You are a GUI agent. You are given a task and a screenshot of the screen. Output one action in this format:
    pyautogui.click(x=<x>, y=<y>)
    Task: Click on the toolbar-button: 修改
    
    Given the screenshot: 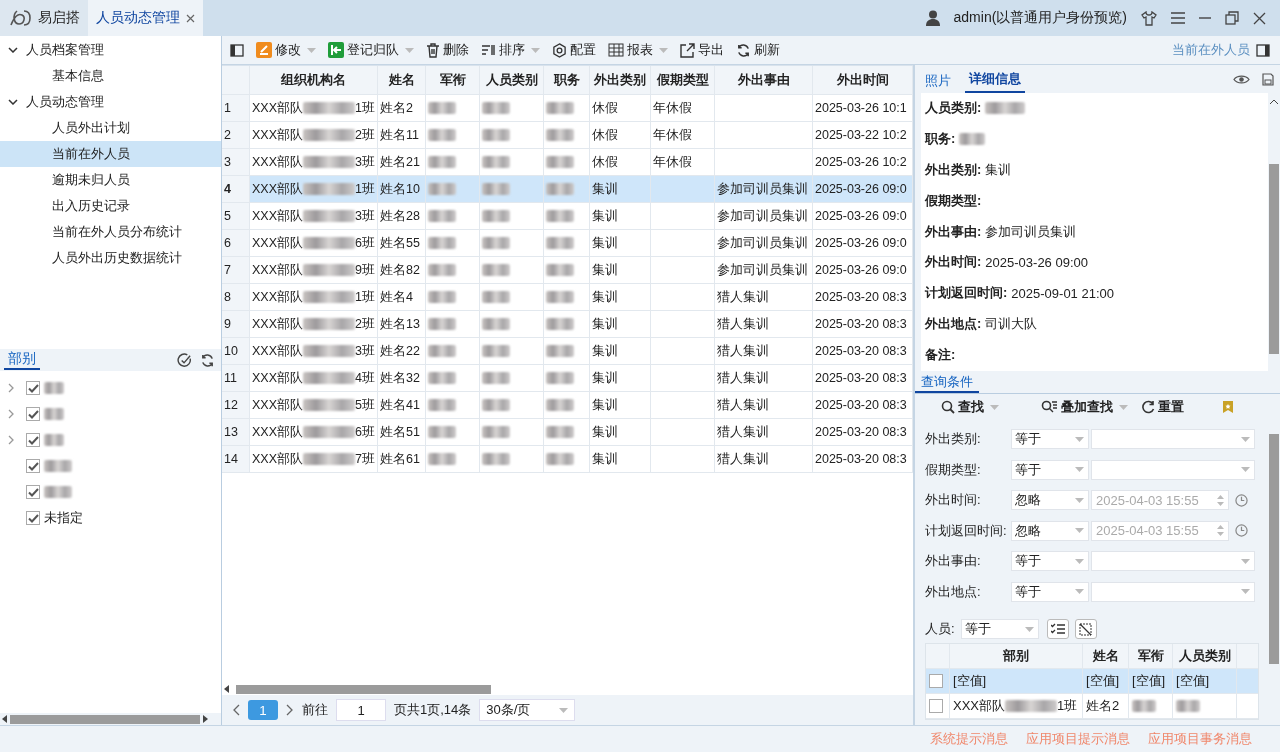 What is the action you would take?
    pyautogui.click(x=286, y=50)
    